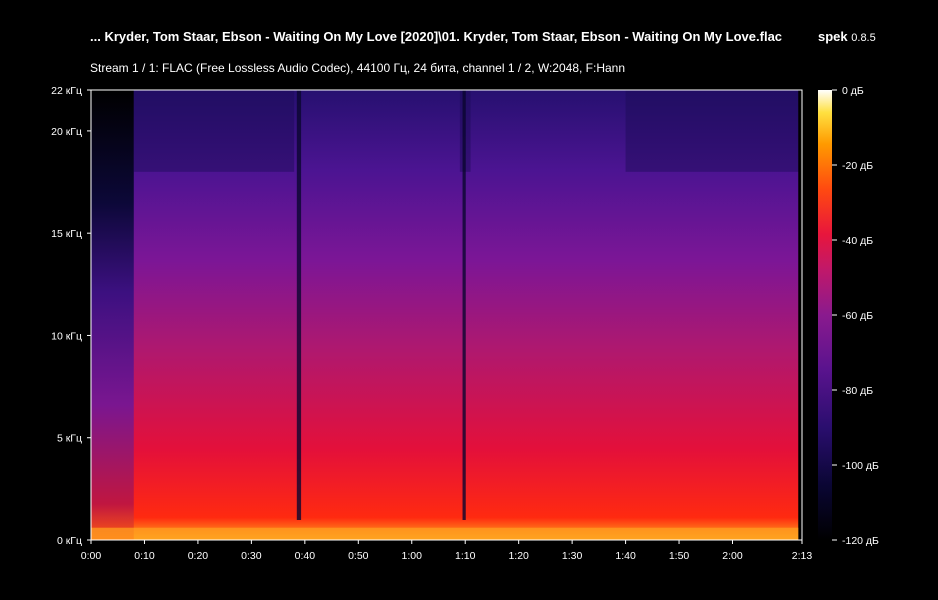  What do you see at coordinates (860, 541) in the screenshot?
I see `colorbar-tick-label: -120 дБ` at bounding box center [860, 541].